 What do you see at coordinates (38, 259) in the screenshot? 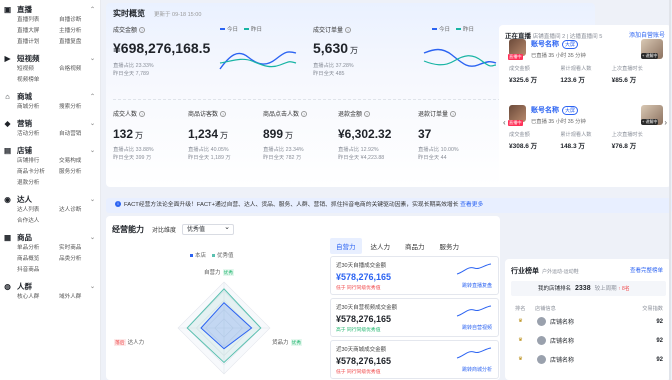
I see `sidebar-item: 商品概览` at bounding box center [38, 259].